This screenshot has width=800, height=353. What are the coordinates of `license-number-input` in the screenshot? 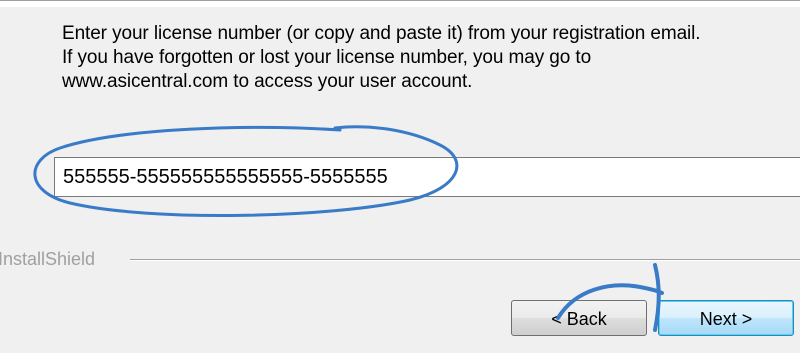 It's located at (427, 177).